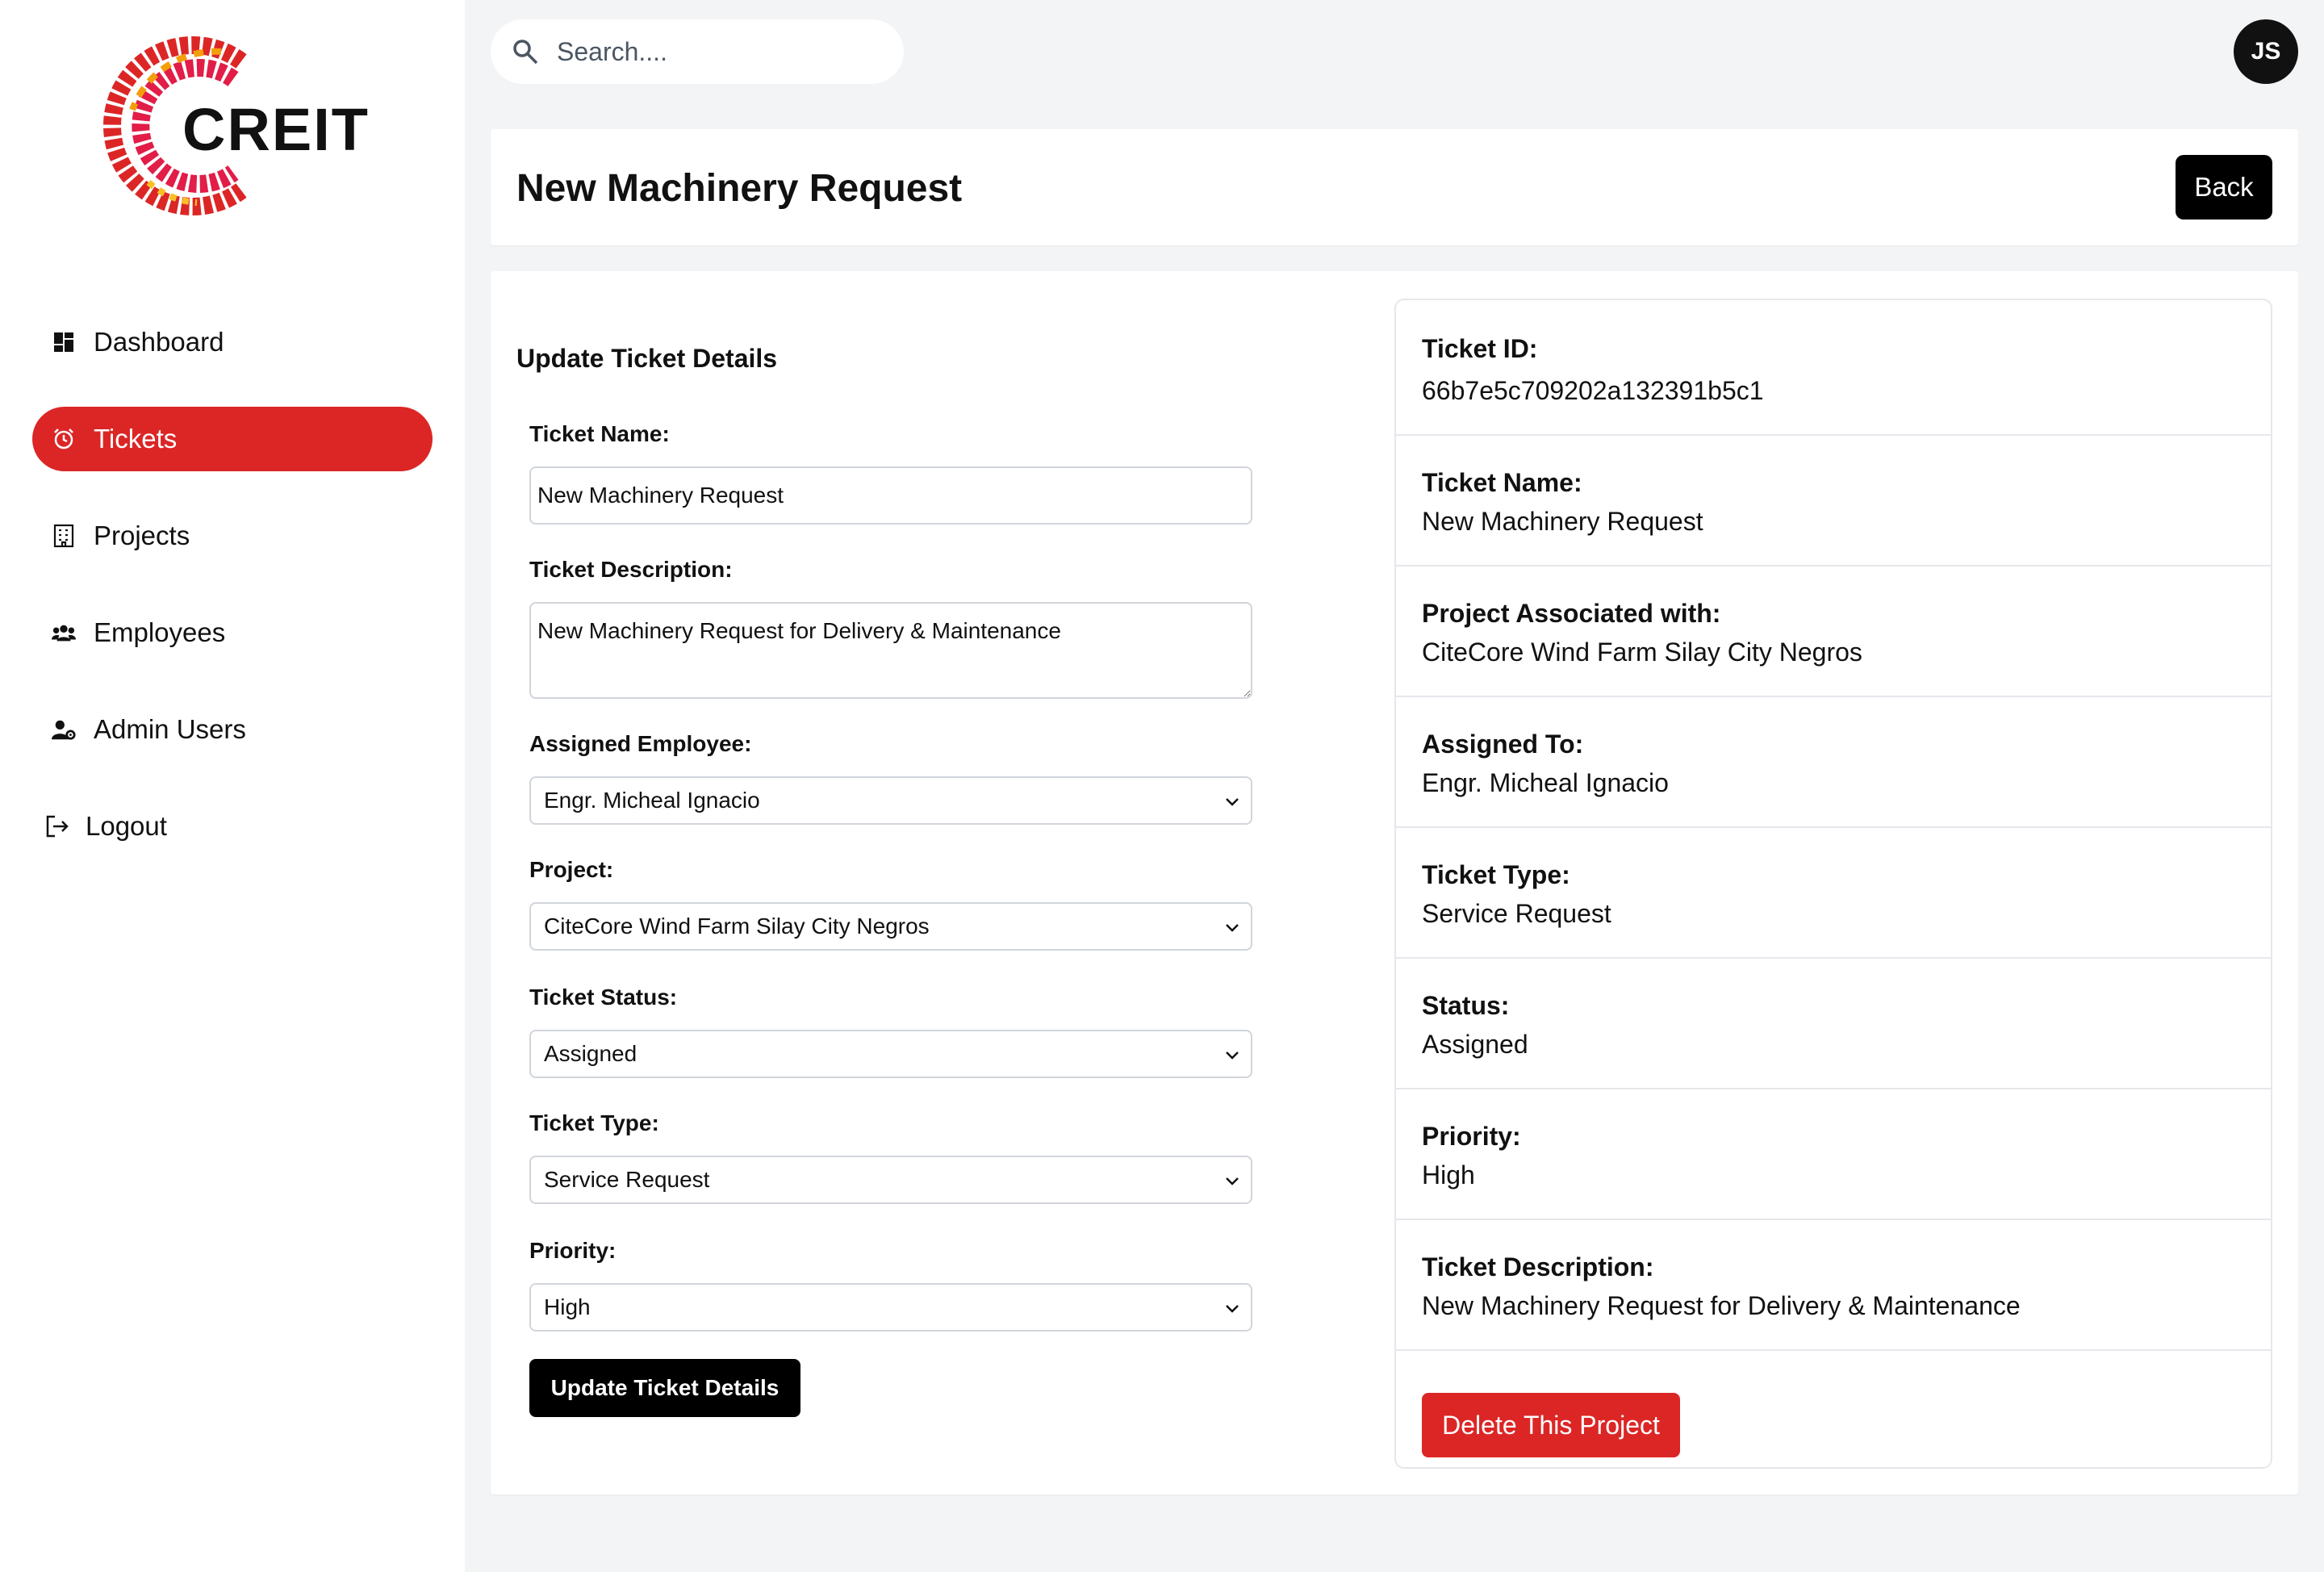  What do you see at coordinates (64, 342) in the screenshot?
I see `dashboard-icon` at bounding box center [64, 342].